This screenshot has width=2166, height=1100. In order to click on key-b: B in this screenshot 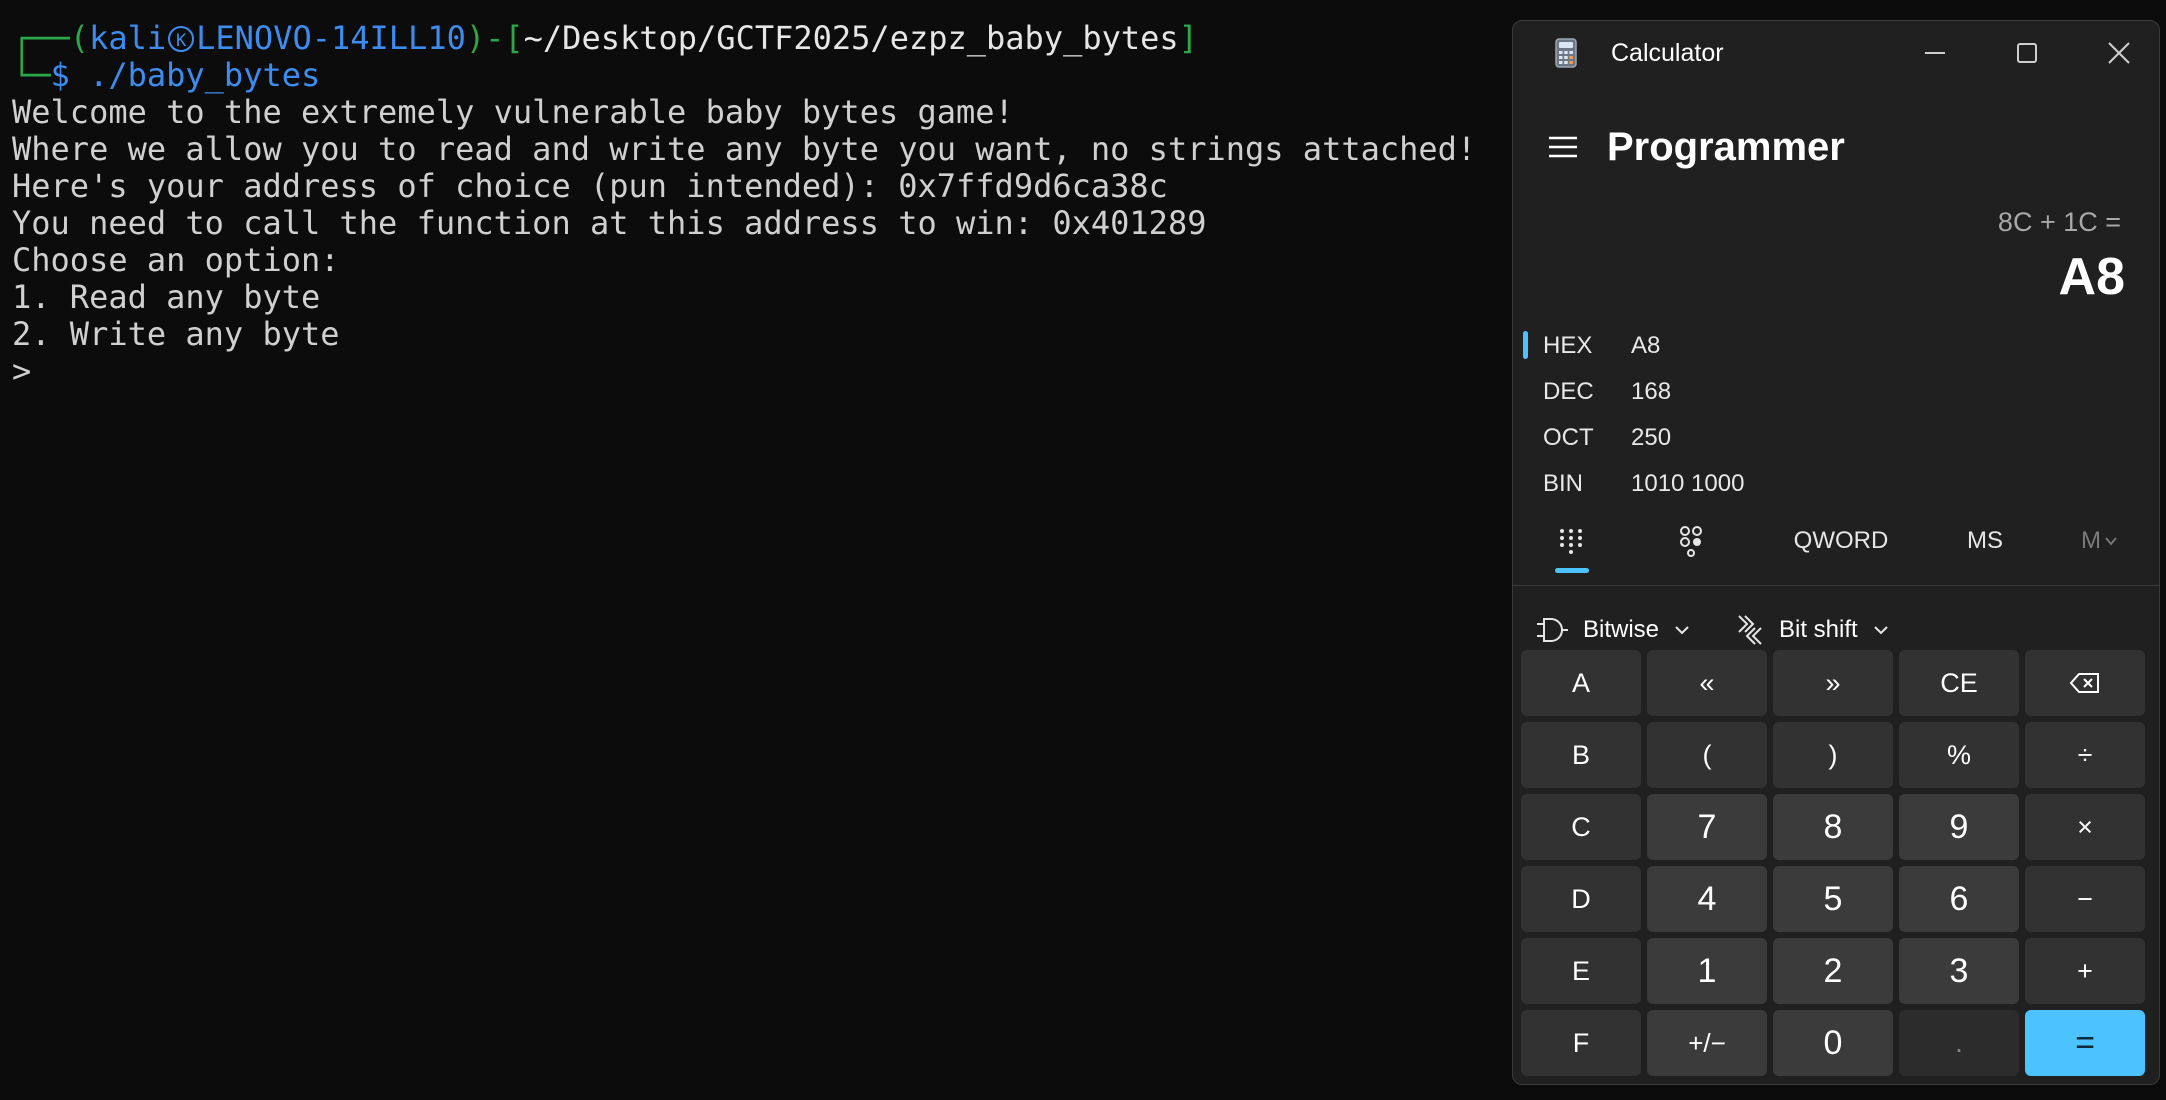, I will do `click(1581, 755)`.